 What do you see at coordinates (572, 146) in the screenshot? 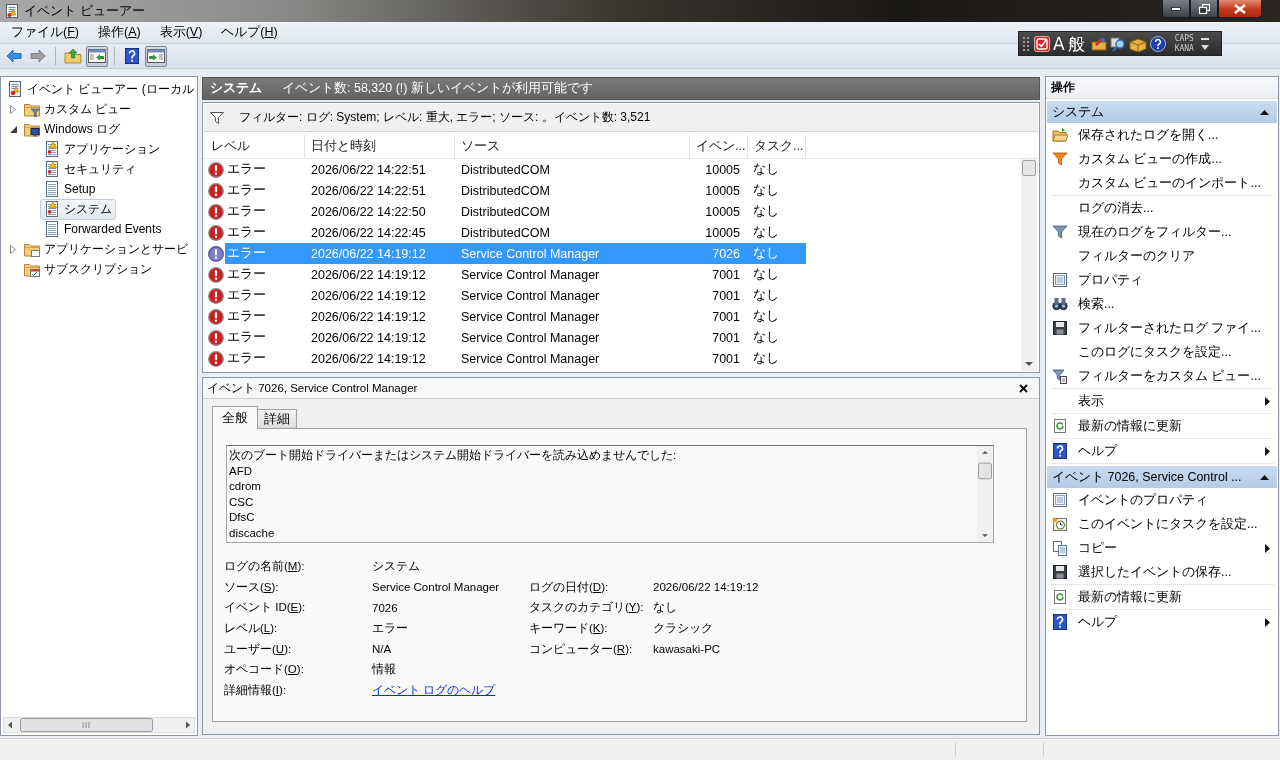
I see `column-header: ソース` at bounding box center [572, 146].